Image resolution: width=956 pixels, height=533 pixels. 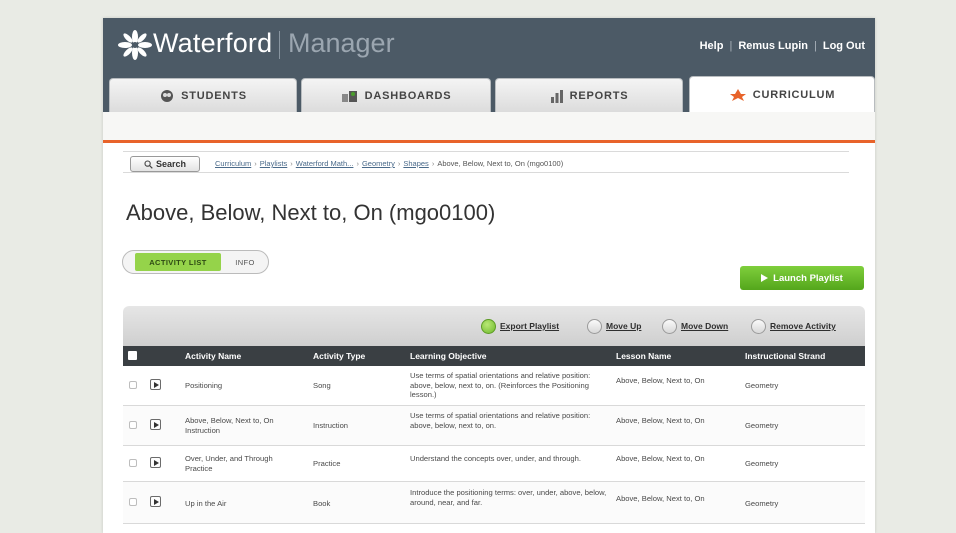 What do you see at coordinates (758, 326) in the screenshot?
I see `remove-icon` at bounding box center [758, 326].